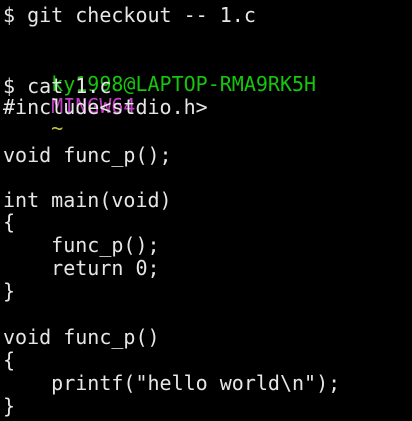  What do you see at coordinates (81, 268) in the screenshot?
I see `code-line: return 0;` at bounding box center [81, 268].